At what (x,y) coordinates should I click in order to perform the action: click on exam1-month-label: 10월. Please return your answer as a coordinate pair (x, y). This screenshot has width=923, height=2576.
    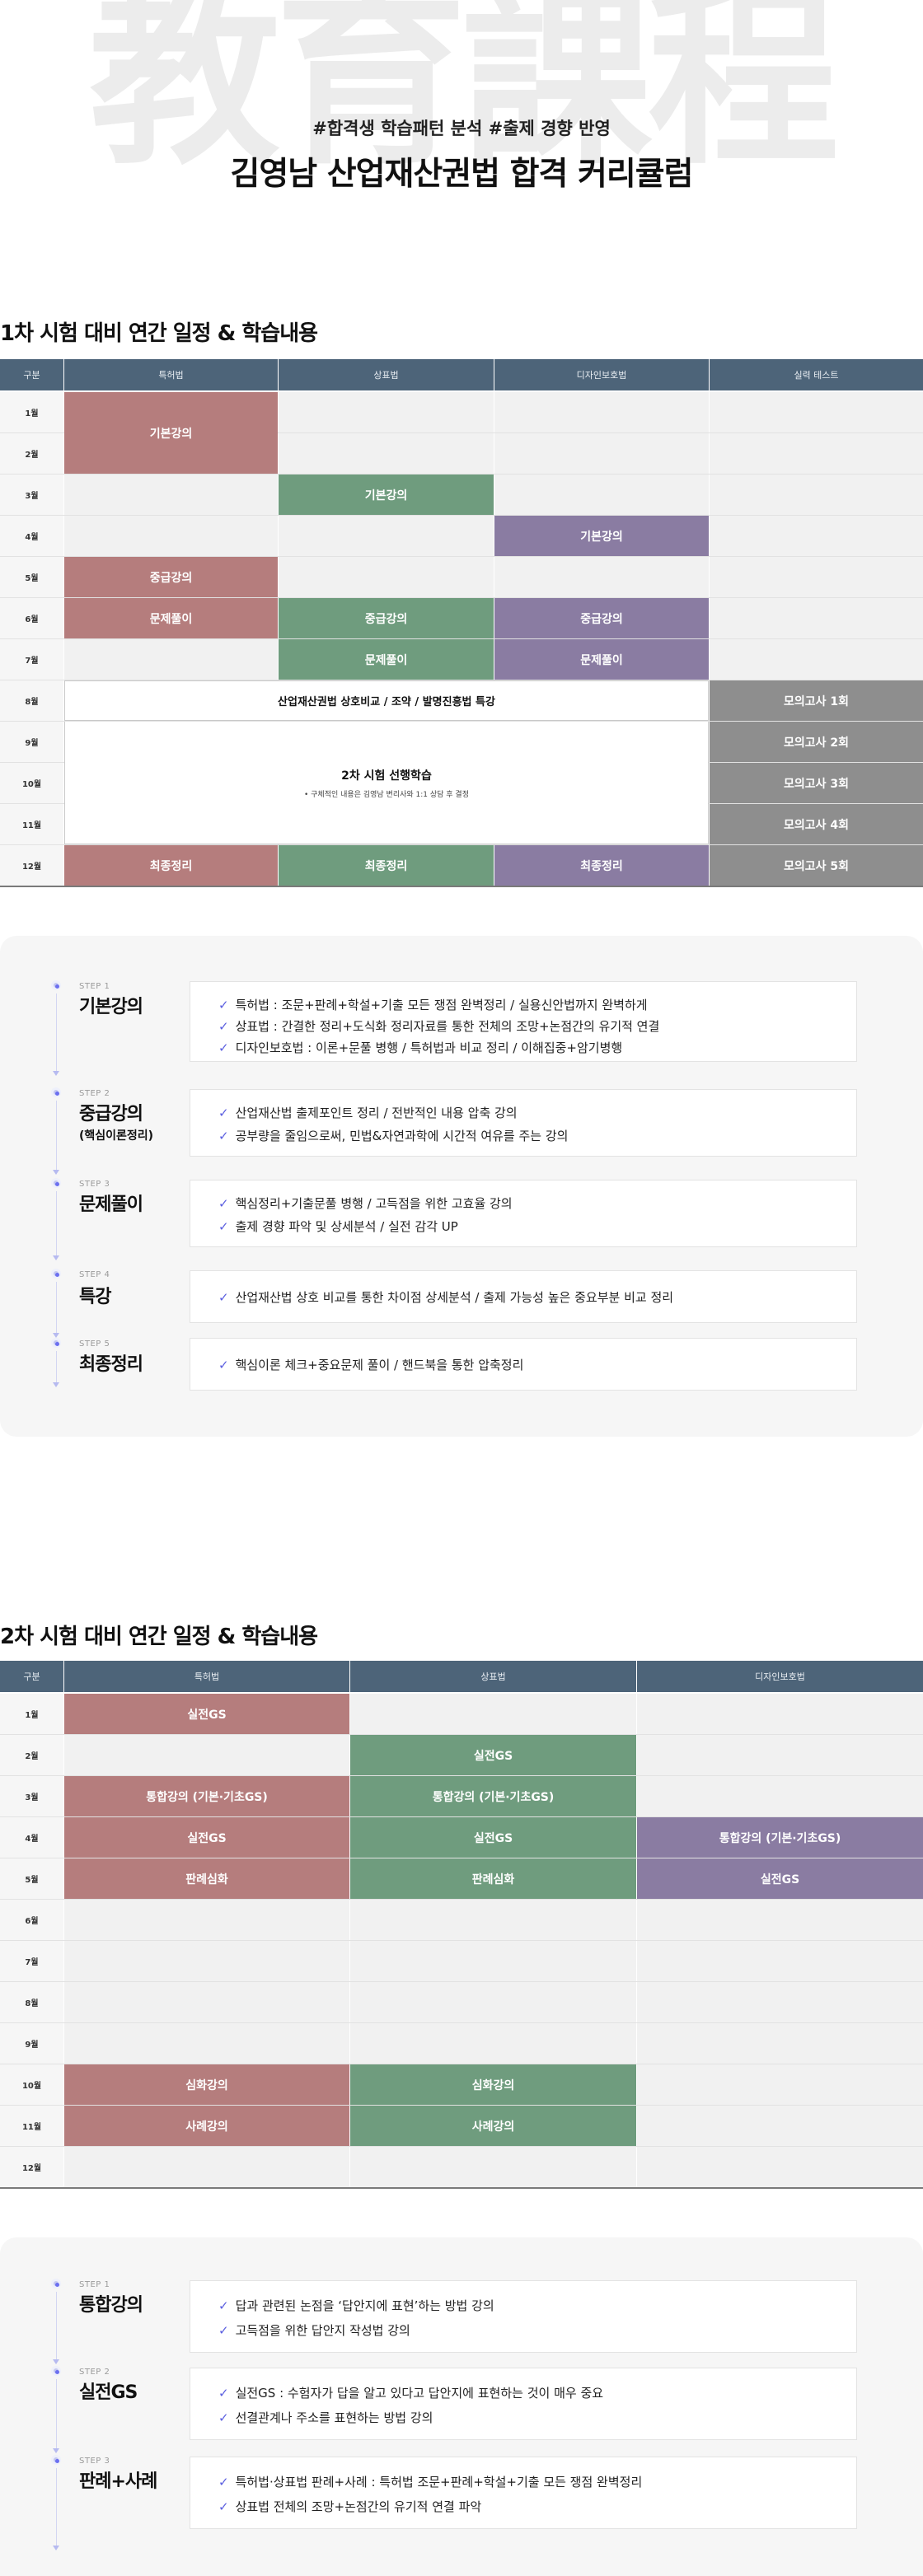
    Looking at the image, I should click on (31, 783).